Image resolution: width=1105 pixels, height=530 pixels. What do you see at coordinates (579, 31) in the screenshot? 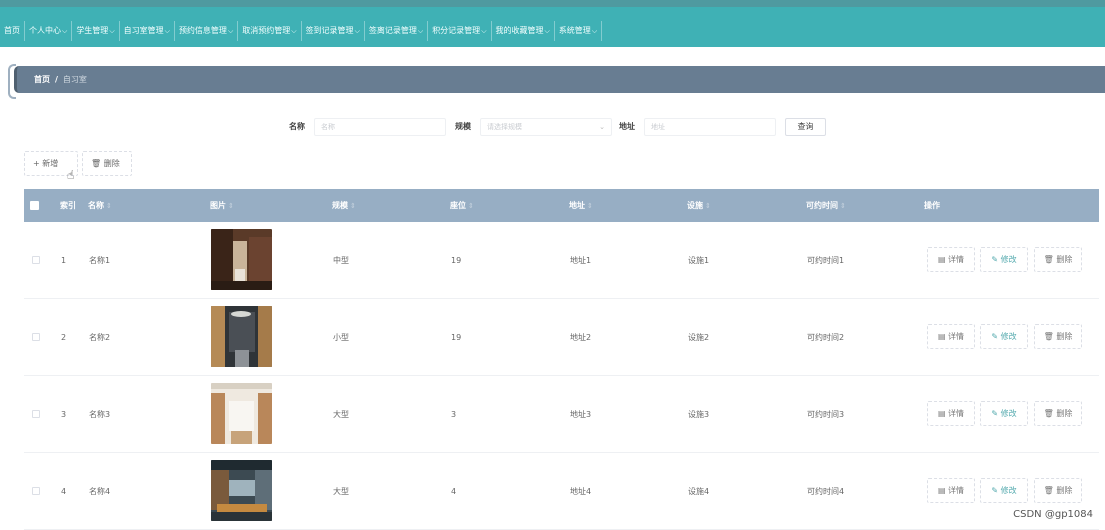
I see `nav-item-system-management: 系统管理⌵` at bounding box center [579, 31].